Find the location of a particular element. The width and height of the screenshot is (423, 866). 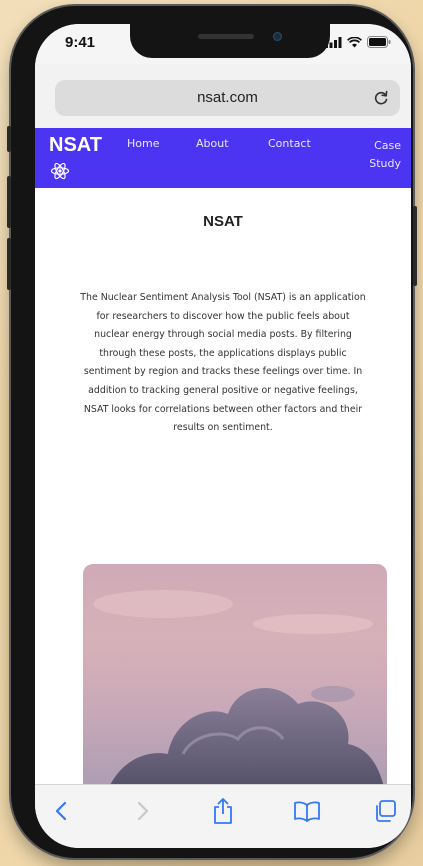

volume-up-button is located at coordinates (9, 202).